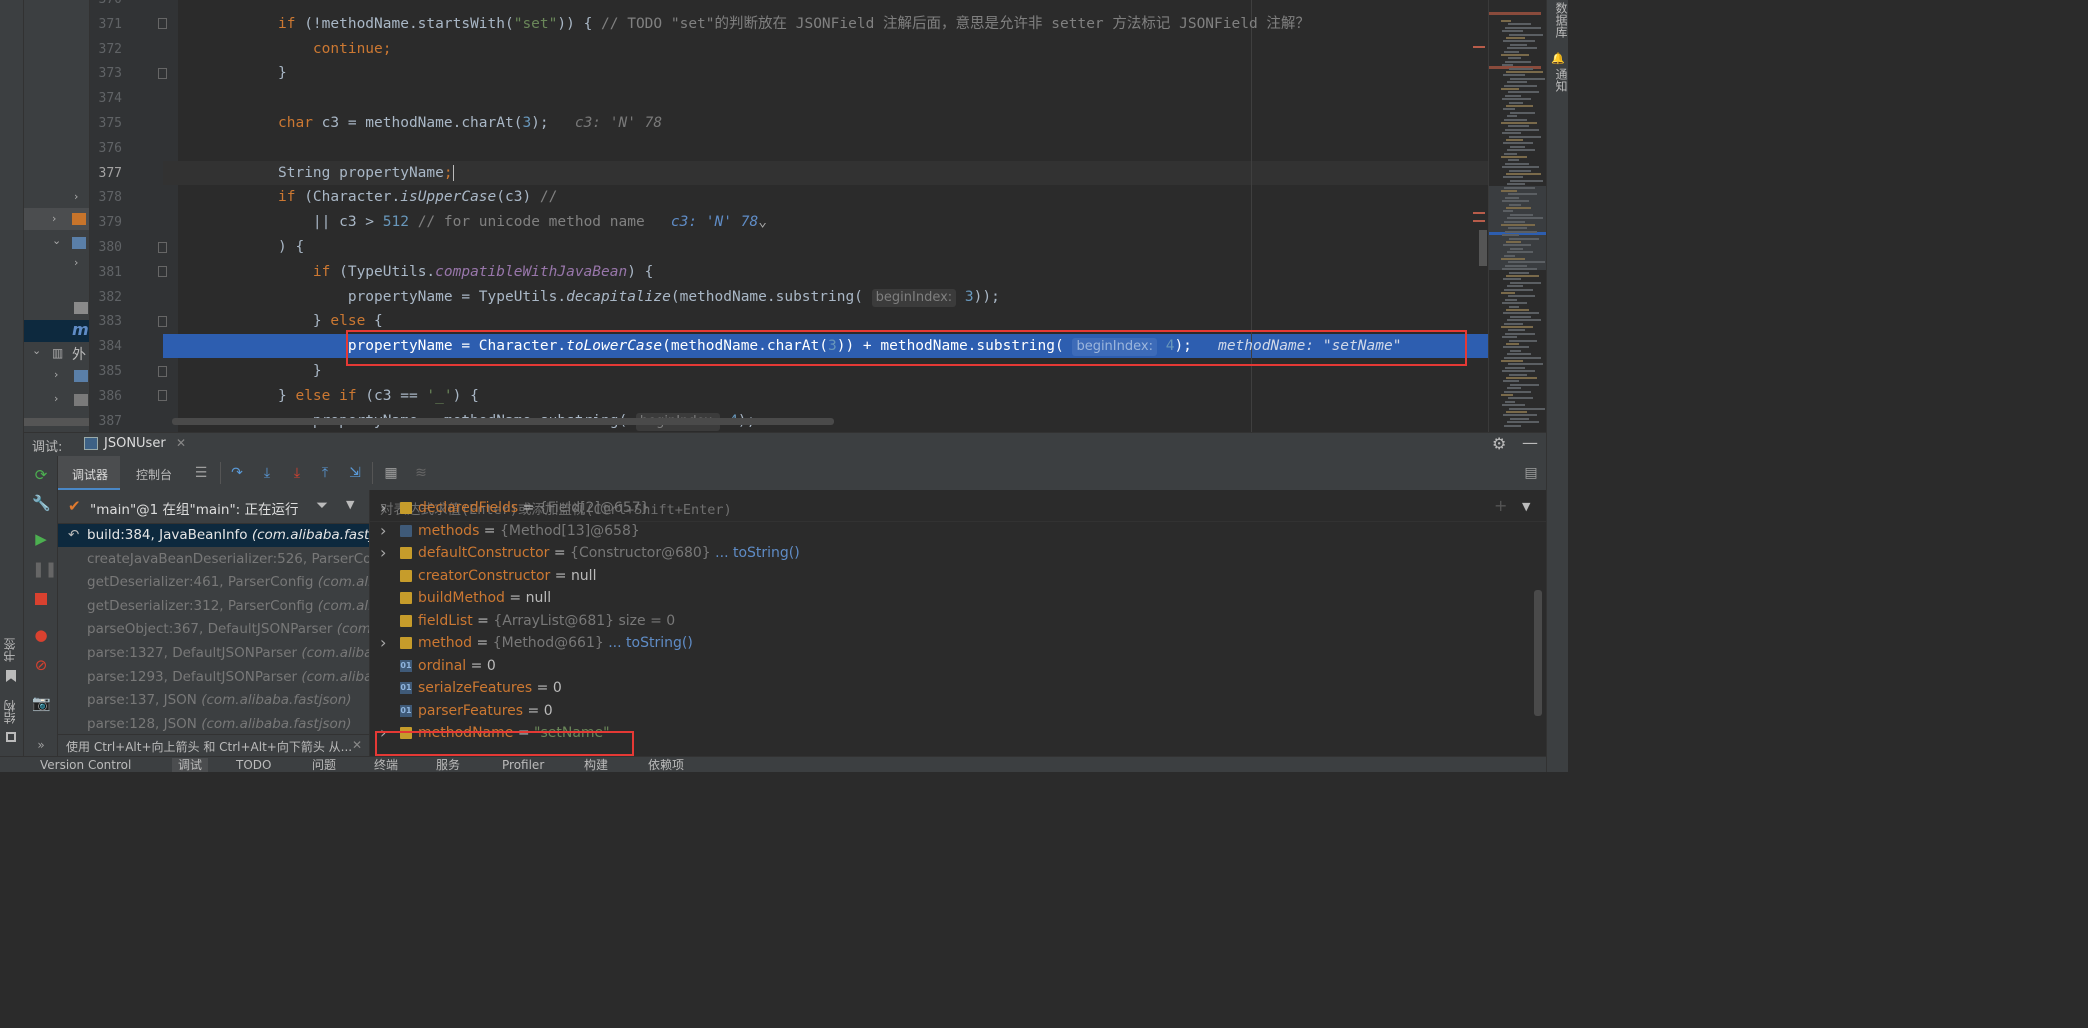  Describe the element at coordinates (106, 247) in the screenshot. I see `line-number: 380` at that location.